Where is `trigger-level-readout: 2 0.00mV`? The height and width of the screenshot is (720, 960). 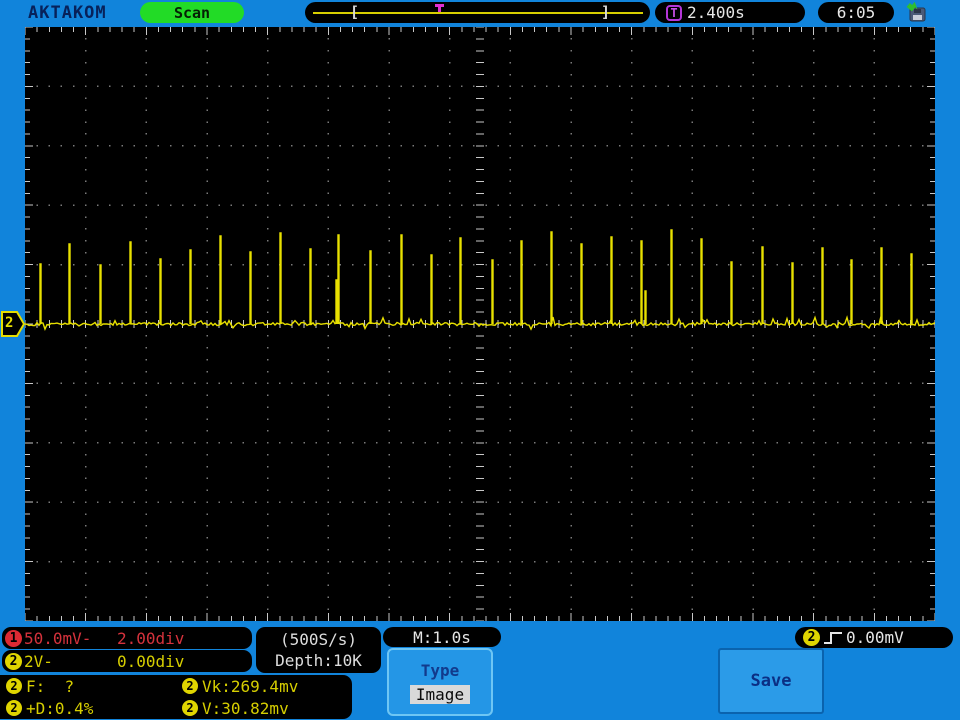
trigger-level-readout: 2 0.00mV is located at coordinates (874, 637).